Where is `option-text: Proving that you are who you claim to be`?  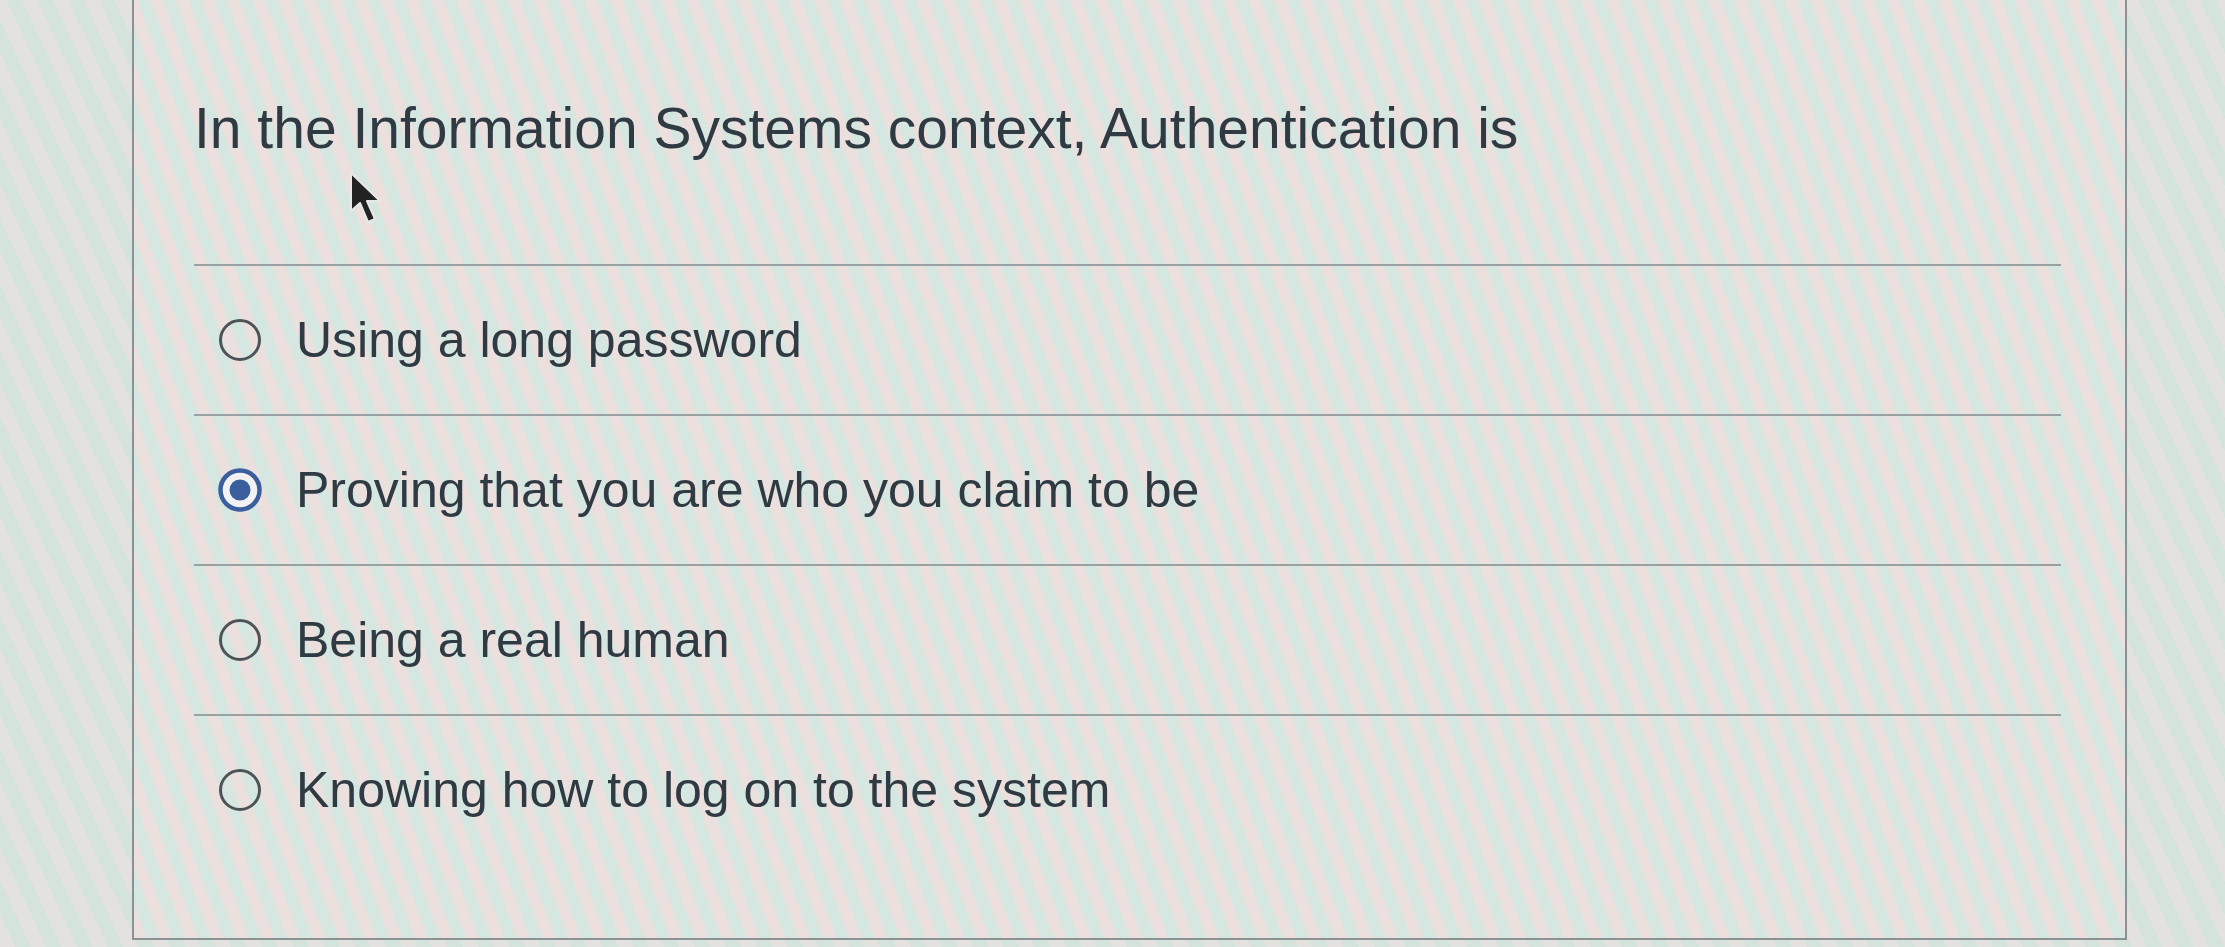 option-text: Proving that you are who you claim to be is located at coordinates (748, 490).